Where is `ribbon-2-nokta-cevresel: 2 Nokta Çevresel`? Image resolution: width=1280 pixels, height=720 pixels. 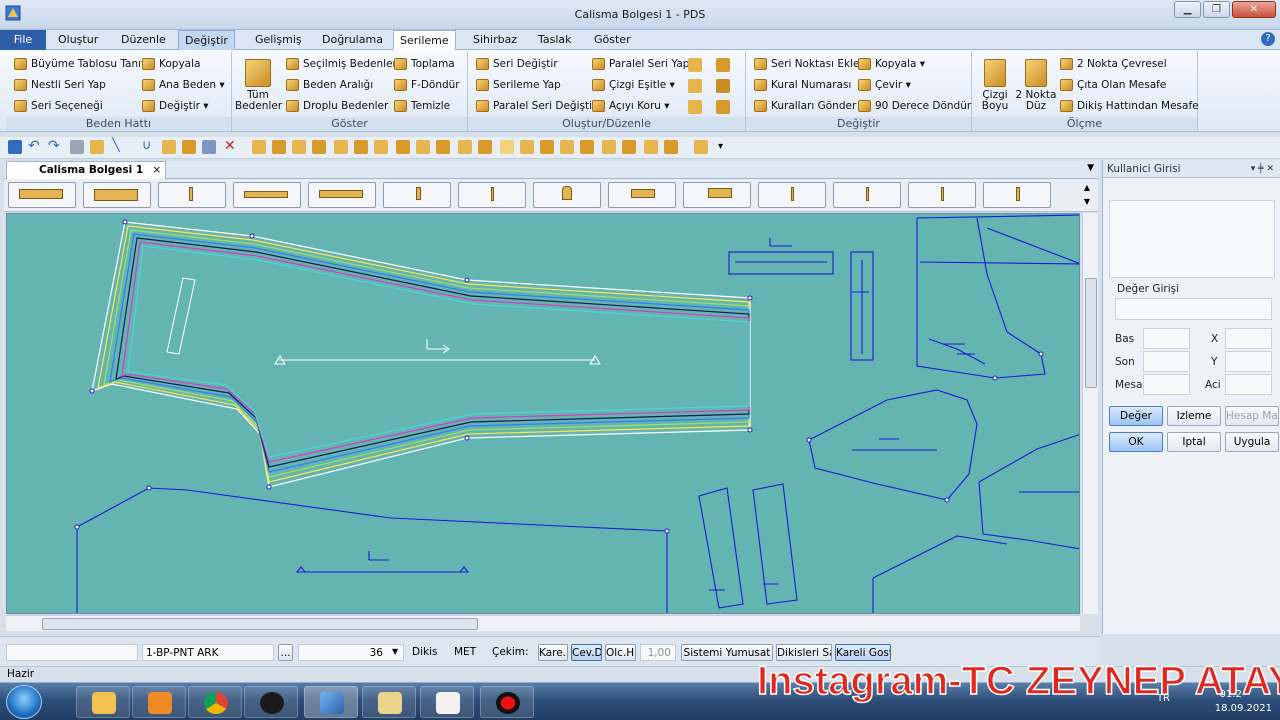
ribbon-2-nokta-cevresel: 2 Nokta Çevresel is located at coordinates (1113, 64).